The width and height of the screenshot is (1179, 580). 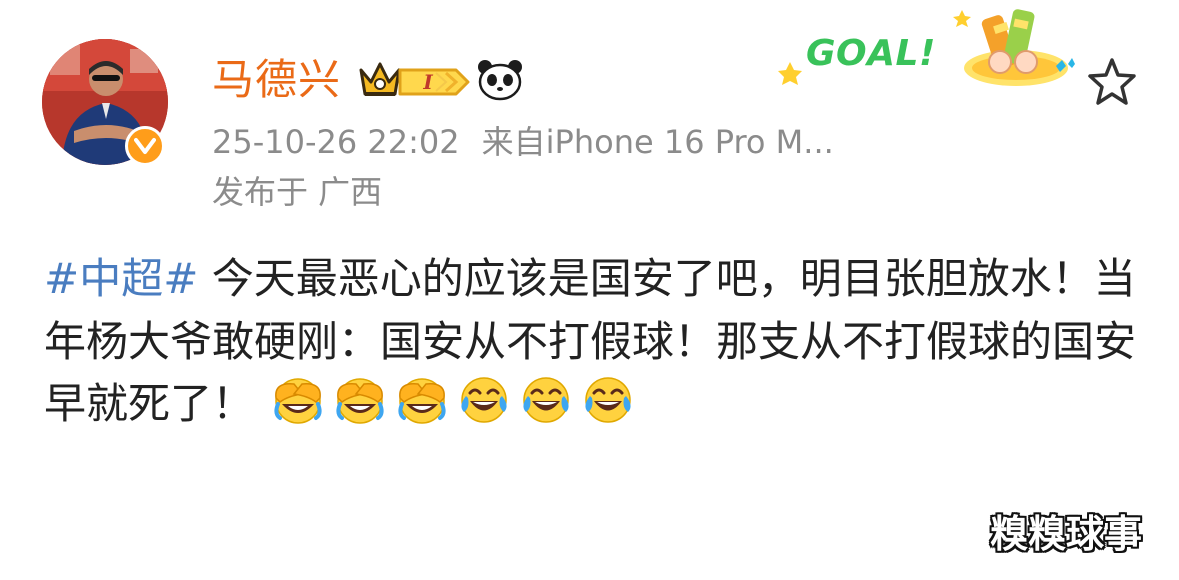 I want to click on goal-label: GOAL!, so click(x=871, y=53).